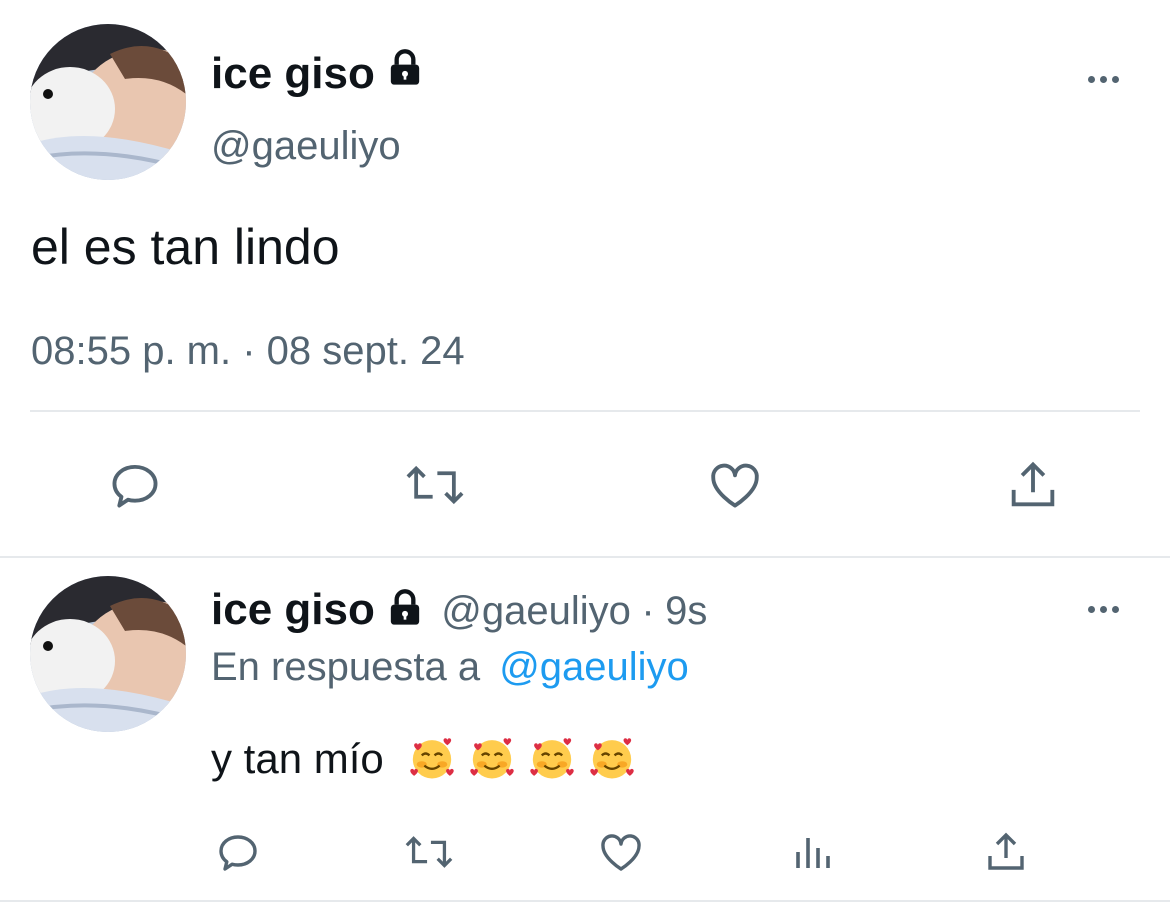  What do you see at coordinates (594, 667) in the screenshot?
I see `replying-to-mention: @gaeuliyo` at bounding box center [594, 667].